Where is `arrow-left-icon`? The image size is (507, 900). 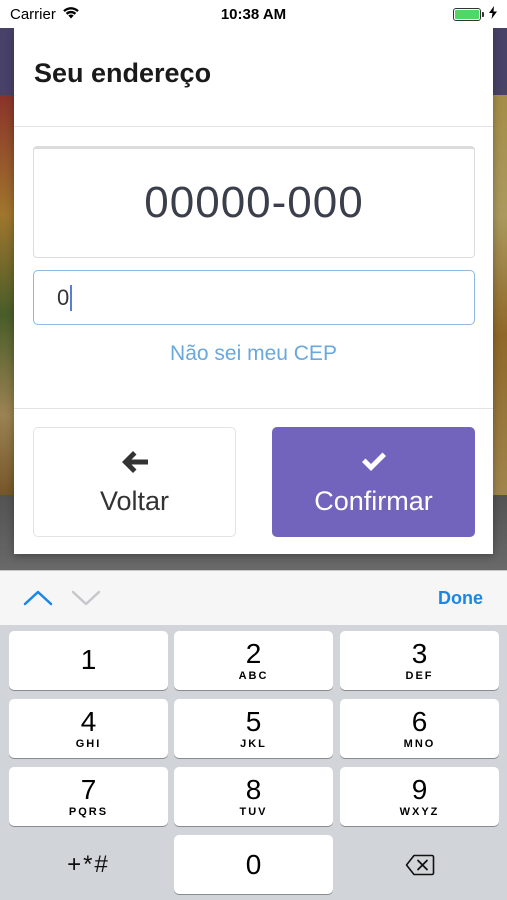 arrow-left-icon is located at coordinates (135, 462).